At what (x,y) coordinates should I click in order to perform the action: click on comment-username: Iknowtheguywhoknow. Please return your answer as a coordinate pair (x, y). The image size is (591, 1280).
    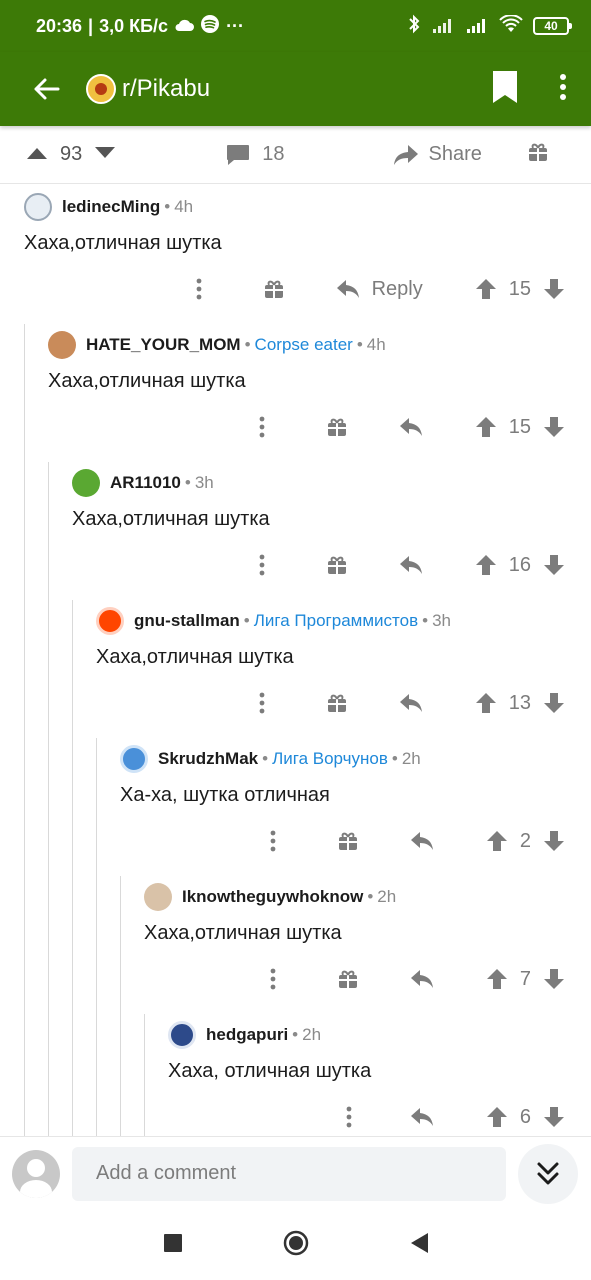
    Looking at the image, I should click on (272, 897).